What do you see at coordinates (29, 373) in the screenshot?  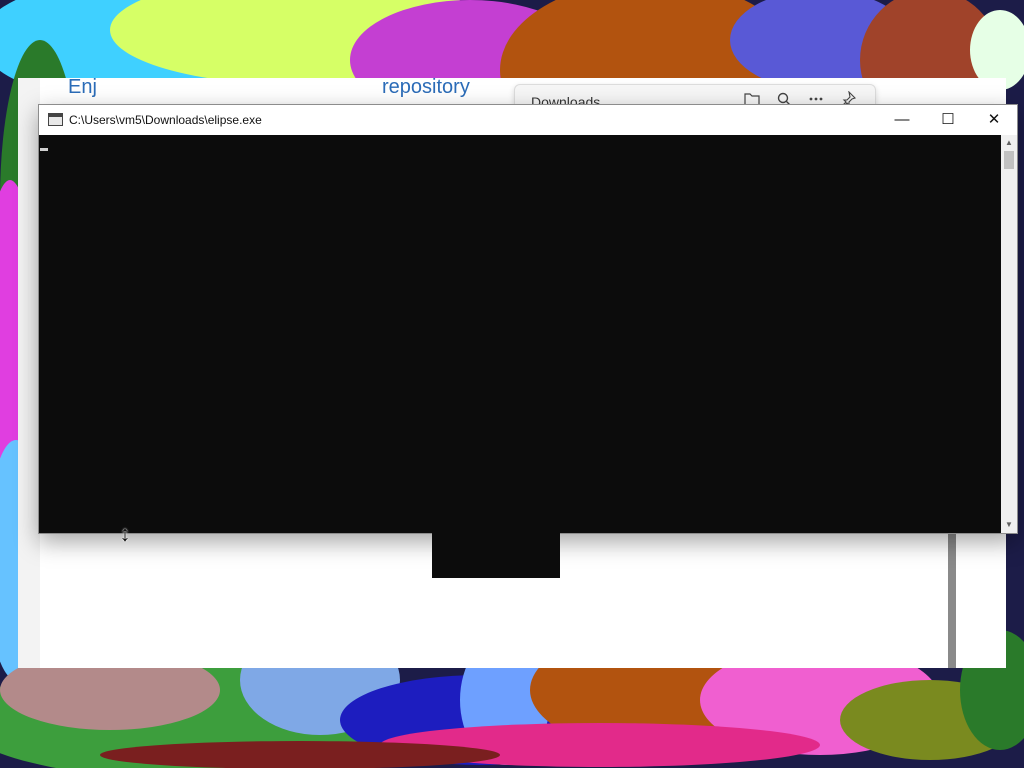 I see `browser-left-strip` at bounding box center [29, 373].